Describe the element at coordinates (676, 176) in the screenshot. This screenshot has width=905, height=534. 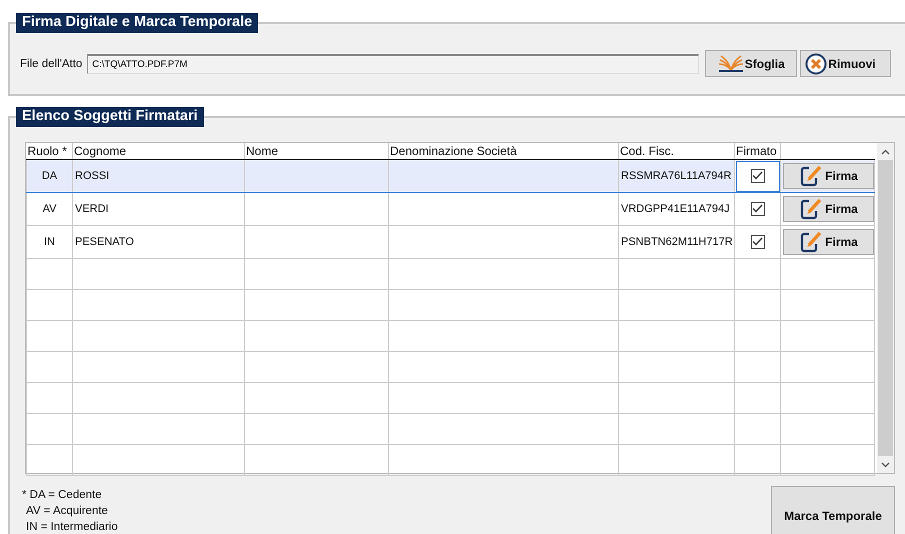
I see `table-cell: RSSMRA76L11A794R` at that location.